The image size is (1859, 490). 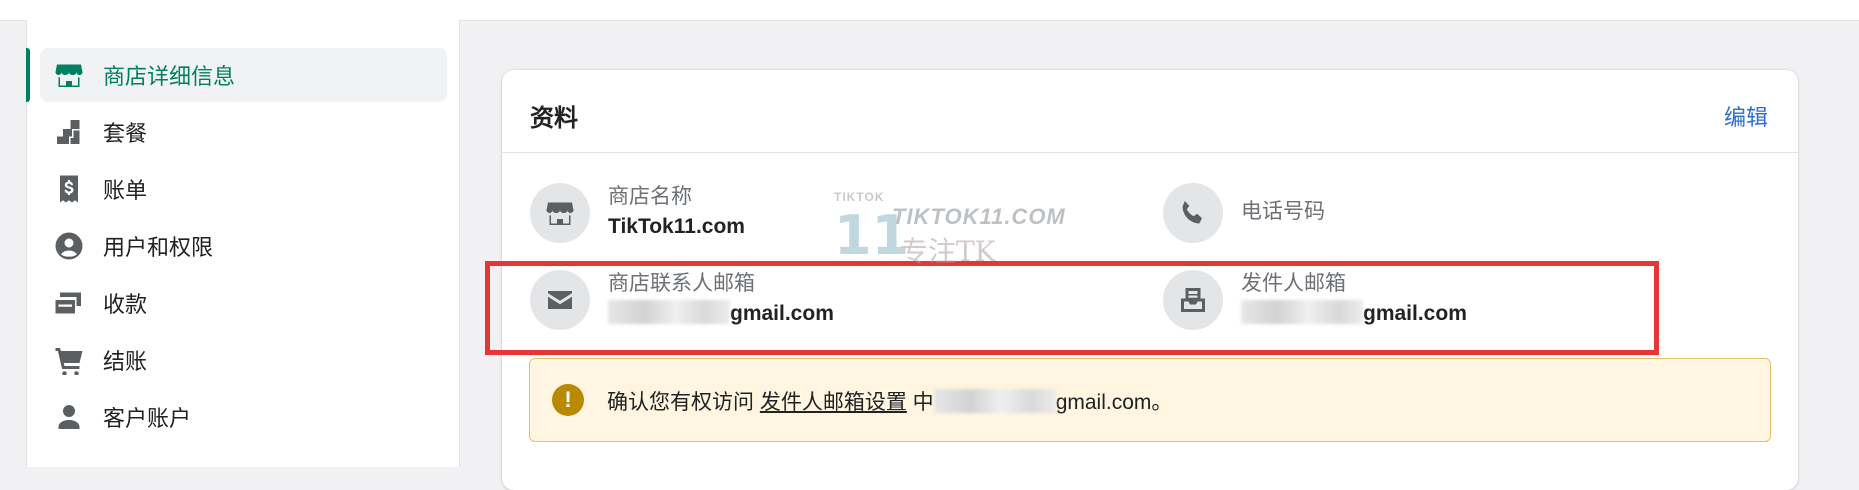 I want to click on cart-icon, so click(x=69, y=360).